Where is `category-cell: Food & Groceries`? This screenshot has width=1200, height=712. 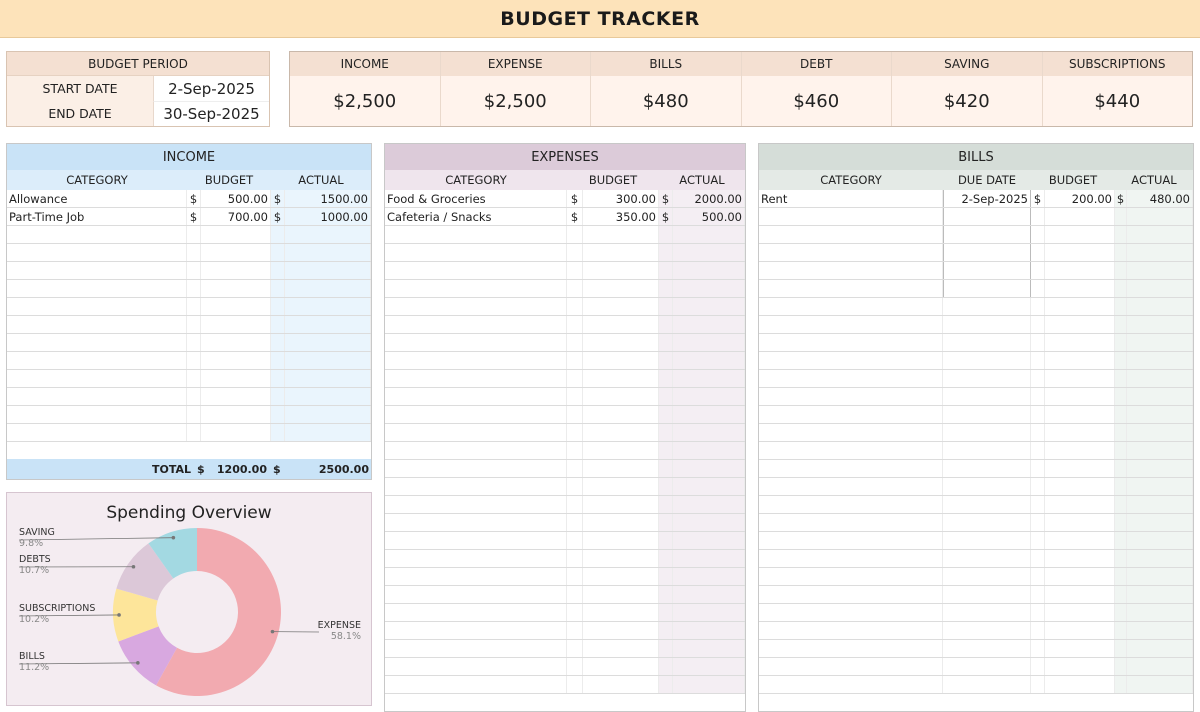 category-cell: Food & Groceries is located at coordinates (476, 198).